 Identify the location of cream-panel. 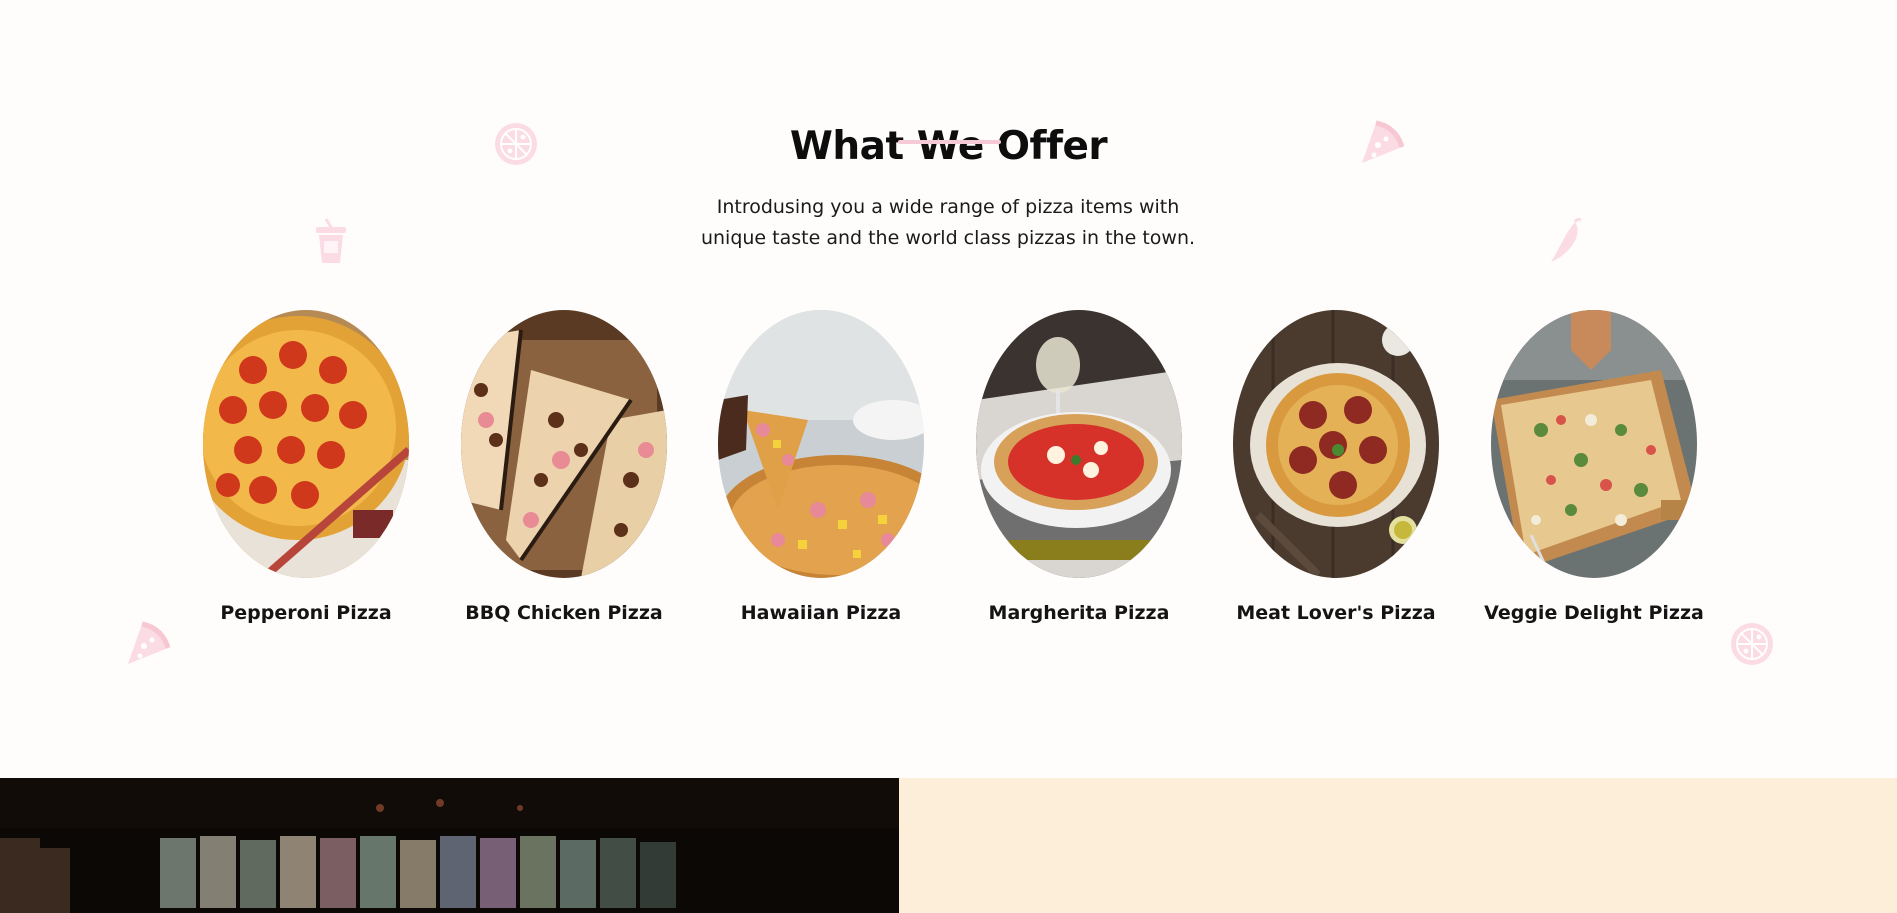
(1398, 845).